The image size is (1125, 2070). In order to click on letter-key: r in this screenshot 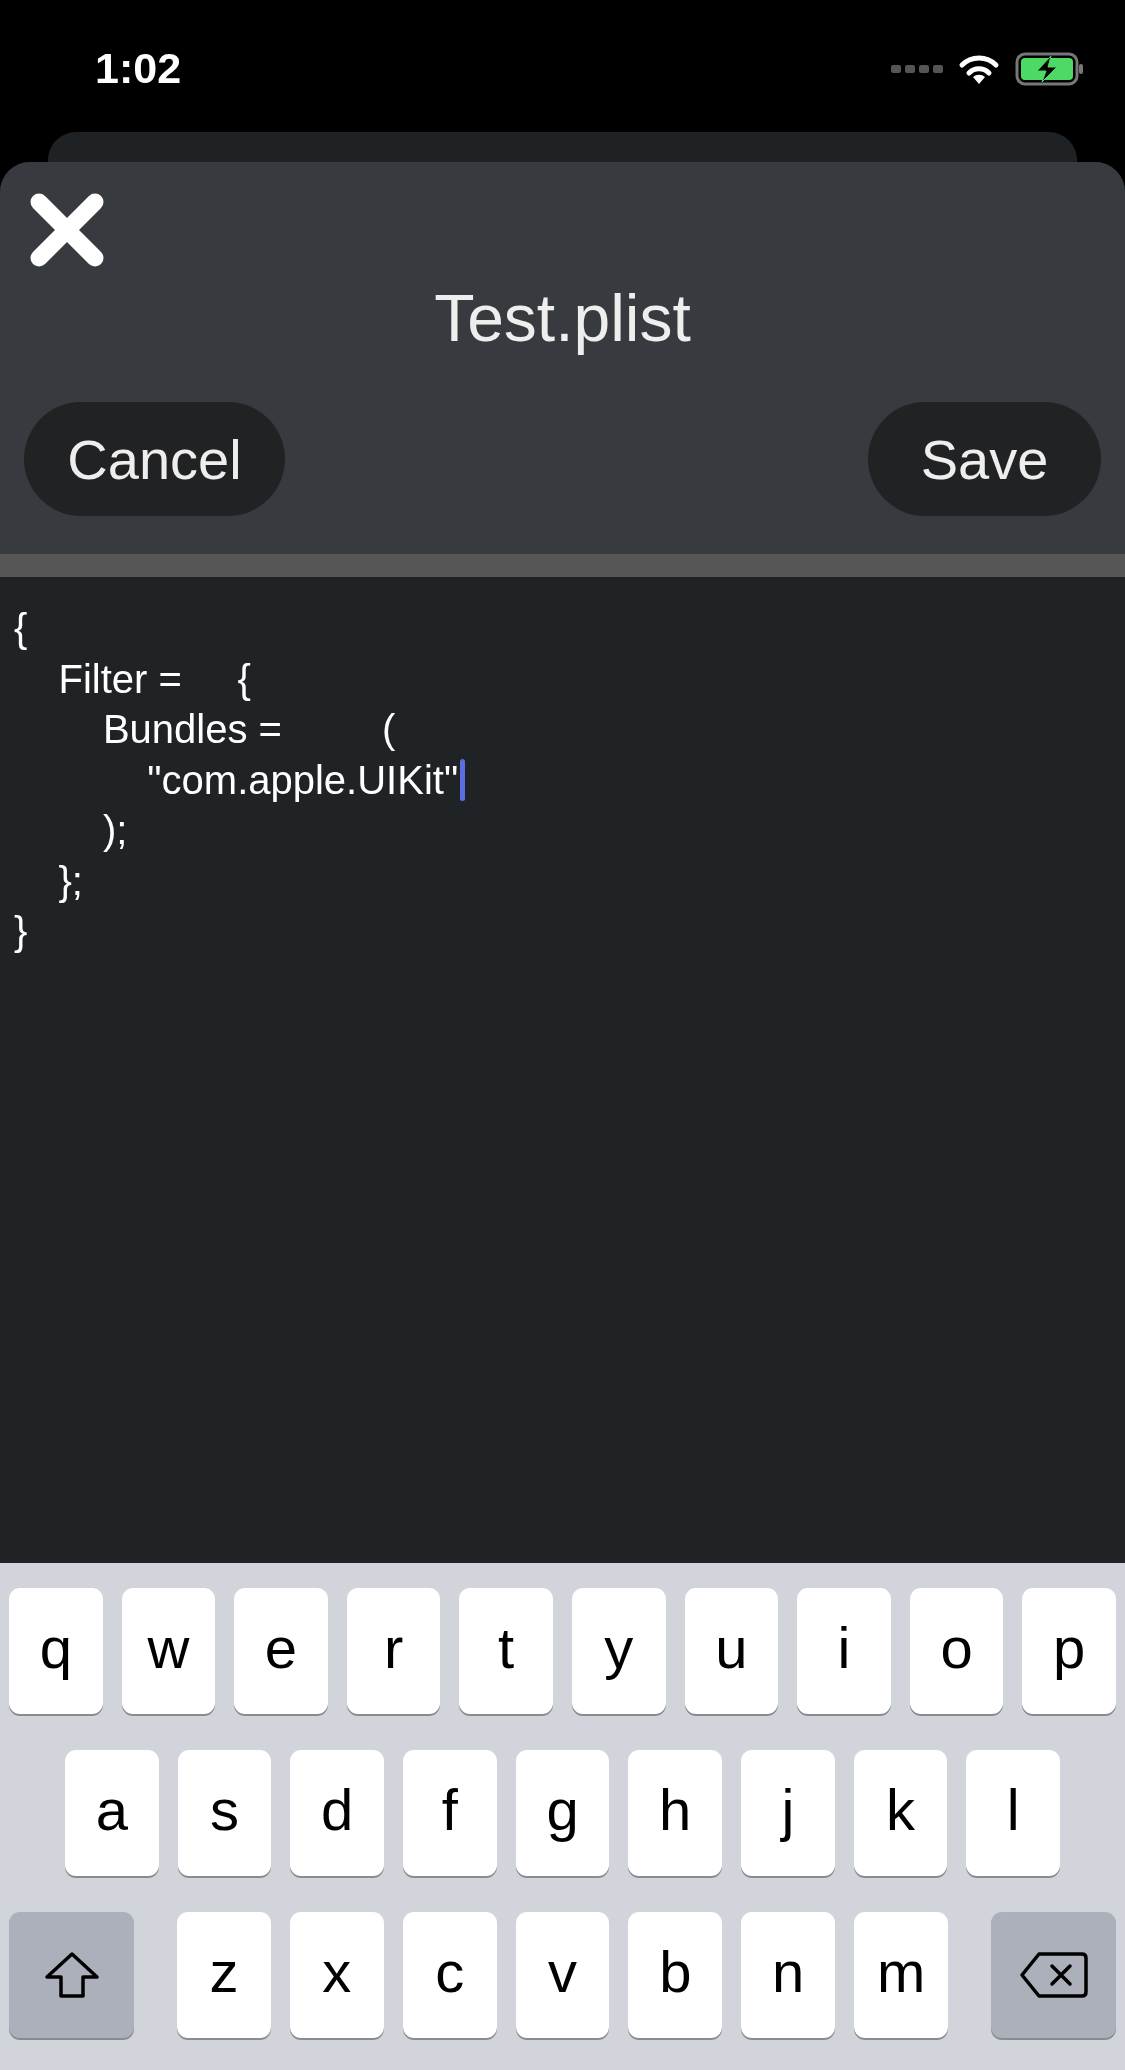, I will do `click(393, 1651)`.